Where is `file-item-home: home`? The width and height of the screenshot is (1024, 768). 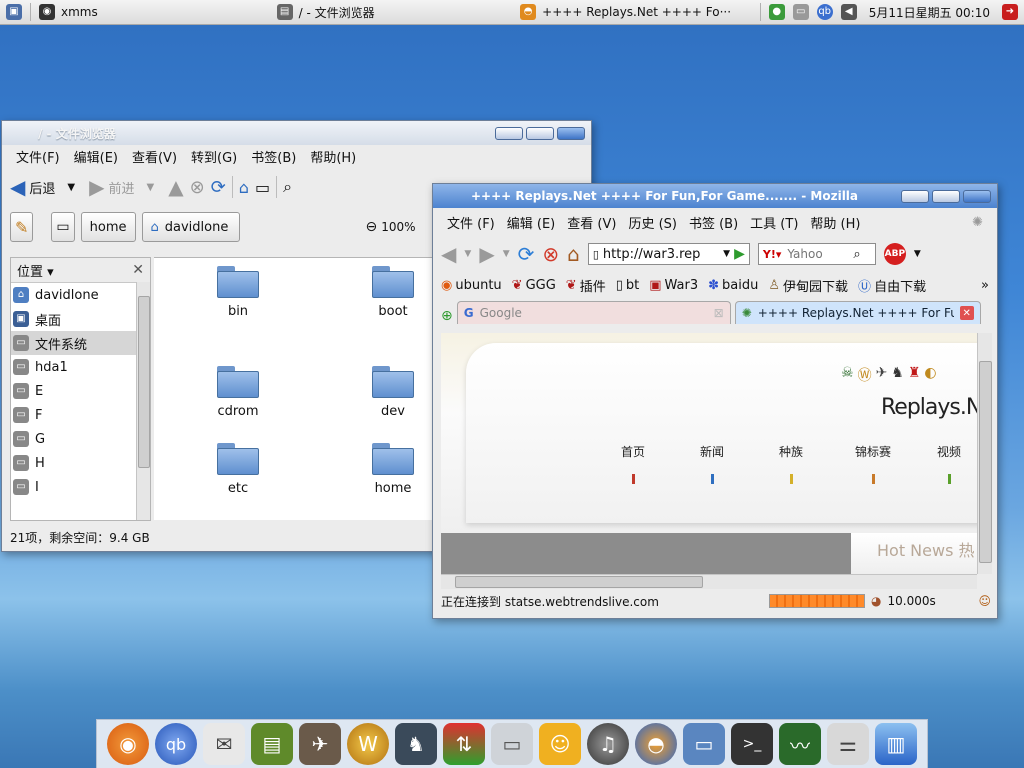
file-item-home: home is located at coordinates (393, 469).